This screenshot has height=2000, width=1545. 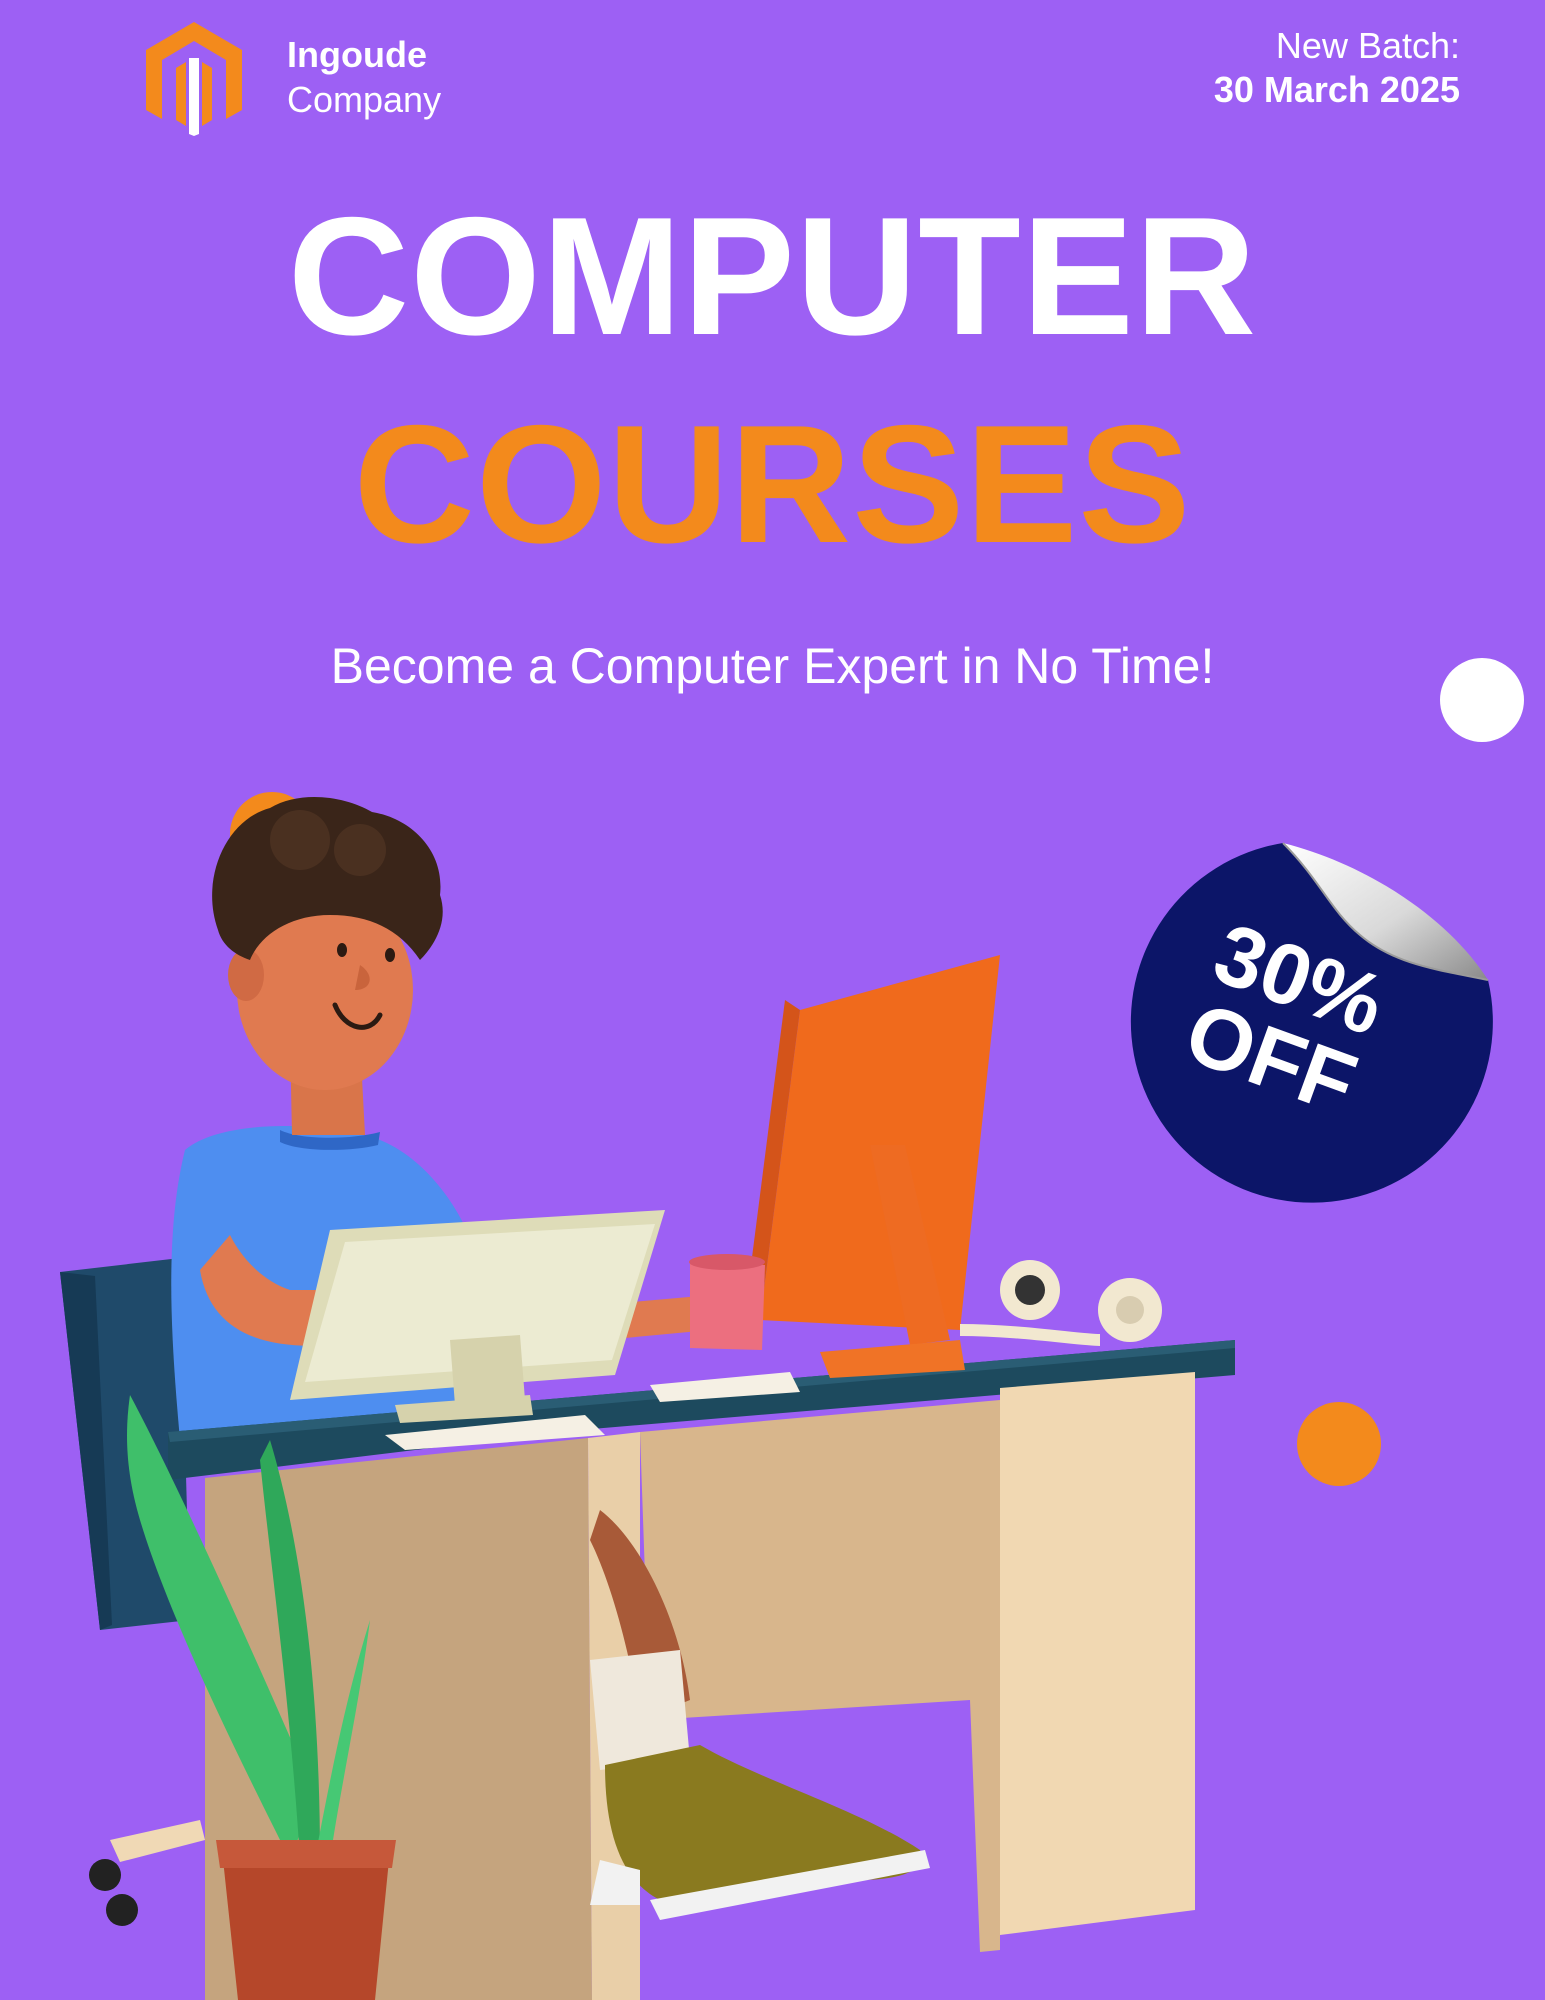 What do you see at coordinates (364, 77) in the screenshot?
I see `company-block: Ingoude Company` at bounding box center [364, 77].